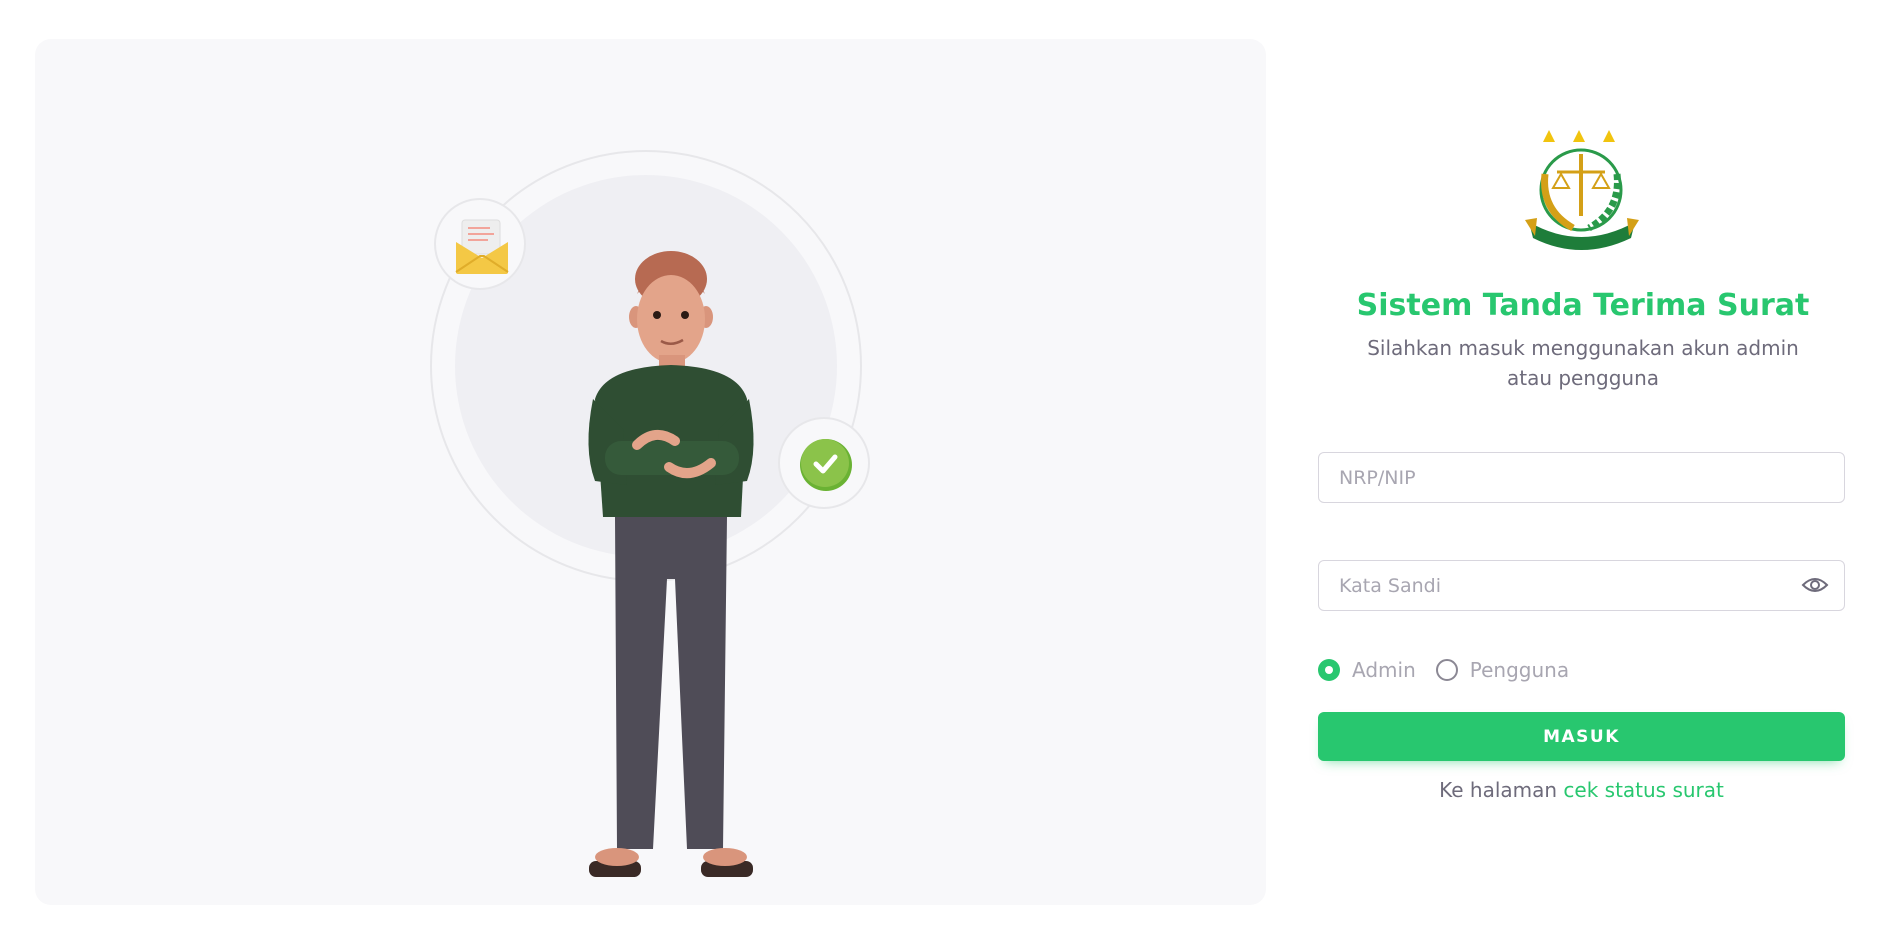 This screenshot has height=937, width=1885. I want to click on password-field, so click(1581, 585).